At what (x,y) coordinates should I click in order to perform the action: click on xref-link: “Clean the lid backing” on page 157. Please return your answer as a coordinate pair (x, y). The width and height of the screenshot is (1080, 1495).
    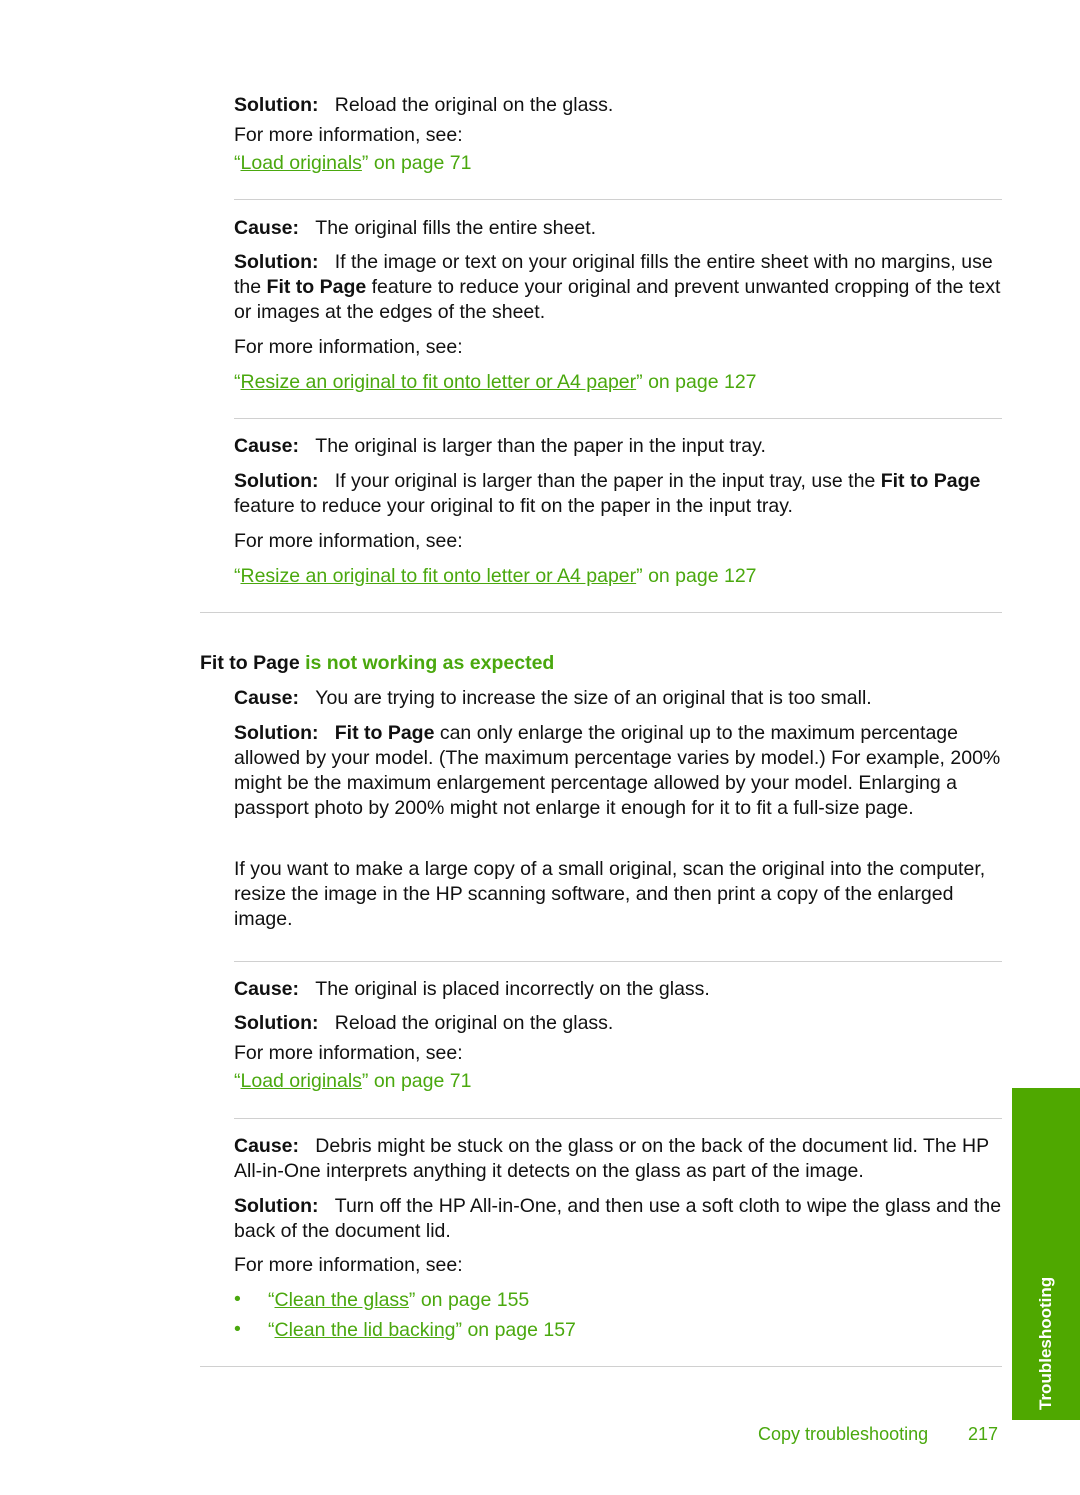
    Looking at the image, I should click on (652, 1330).